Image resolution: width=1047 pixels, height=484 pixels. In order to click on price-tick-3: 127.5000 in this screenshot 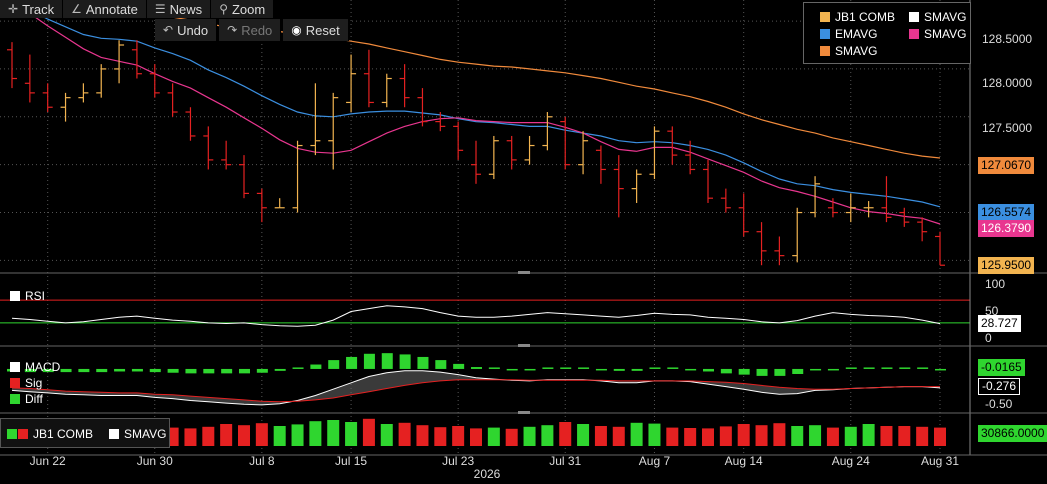, I will do `click(1007, 128)`.